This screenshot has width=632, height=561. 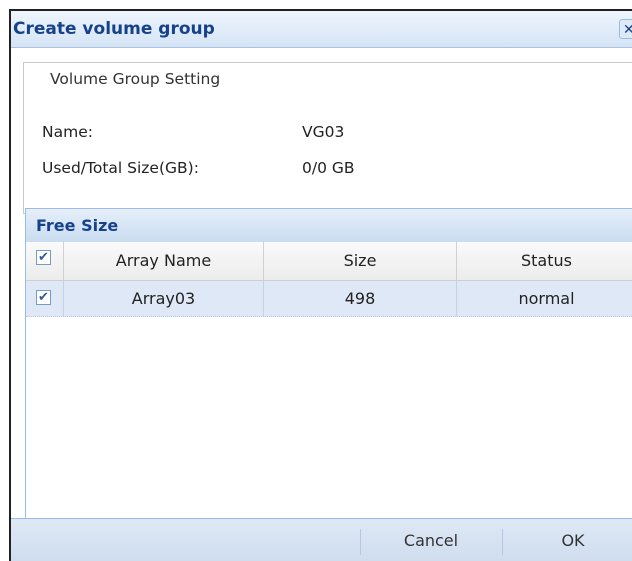 I want to click on name-label: Name:, so click(x=67, y=132).